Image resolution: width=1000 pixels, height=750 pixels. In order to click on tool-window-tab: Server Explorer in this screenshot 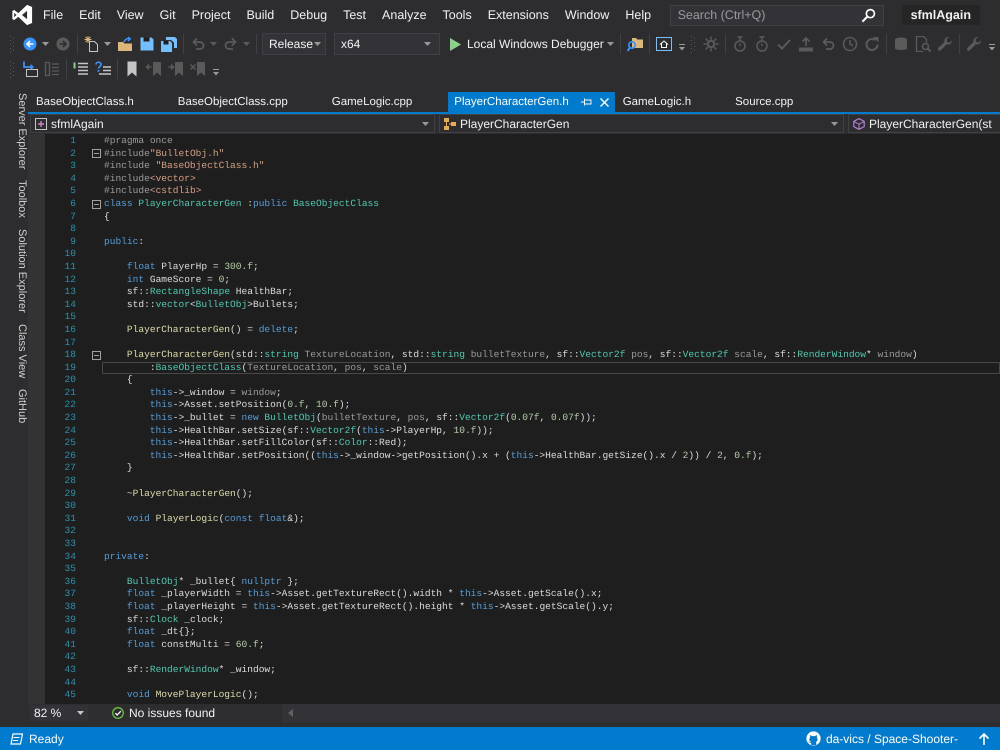, I will do `click(14, 131)`.